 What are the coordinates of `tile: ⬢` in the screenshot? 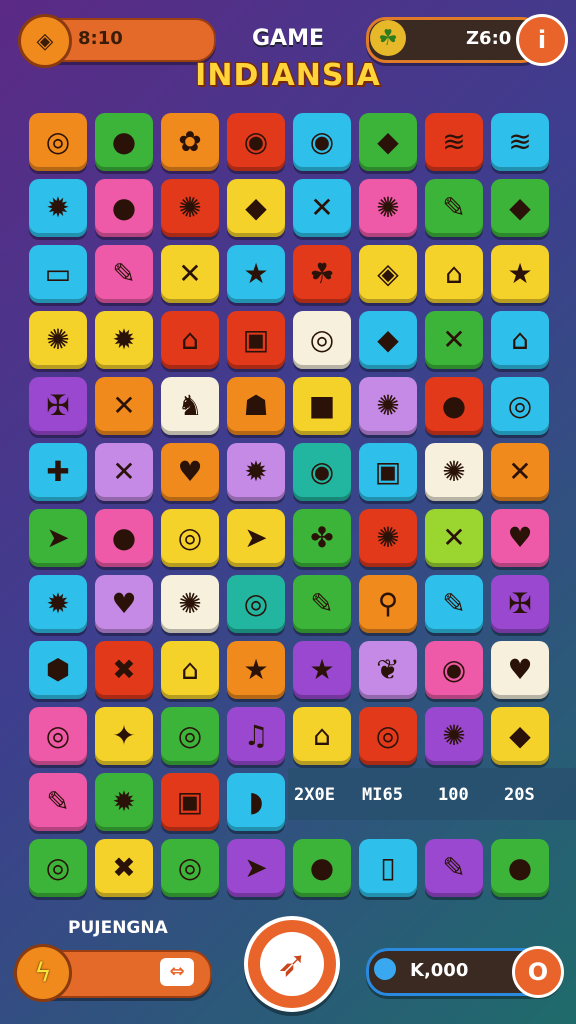 It's located at (58, 670).